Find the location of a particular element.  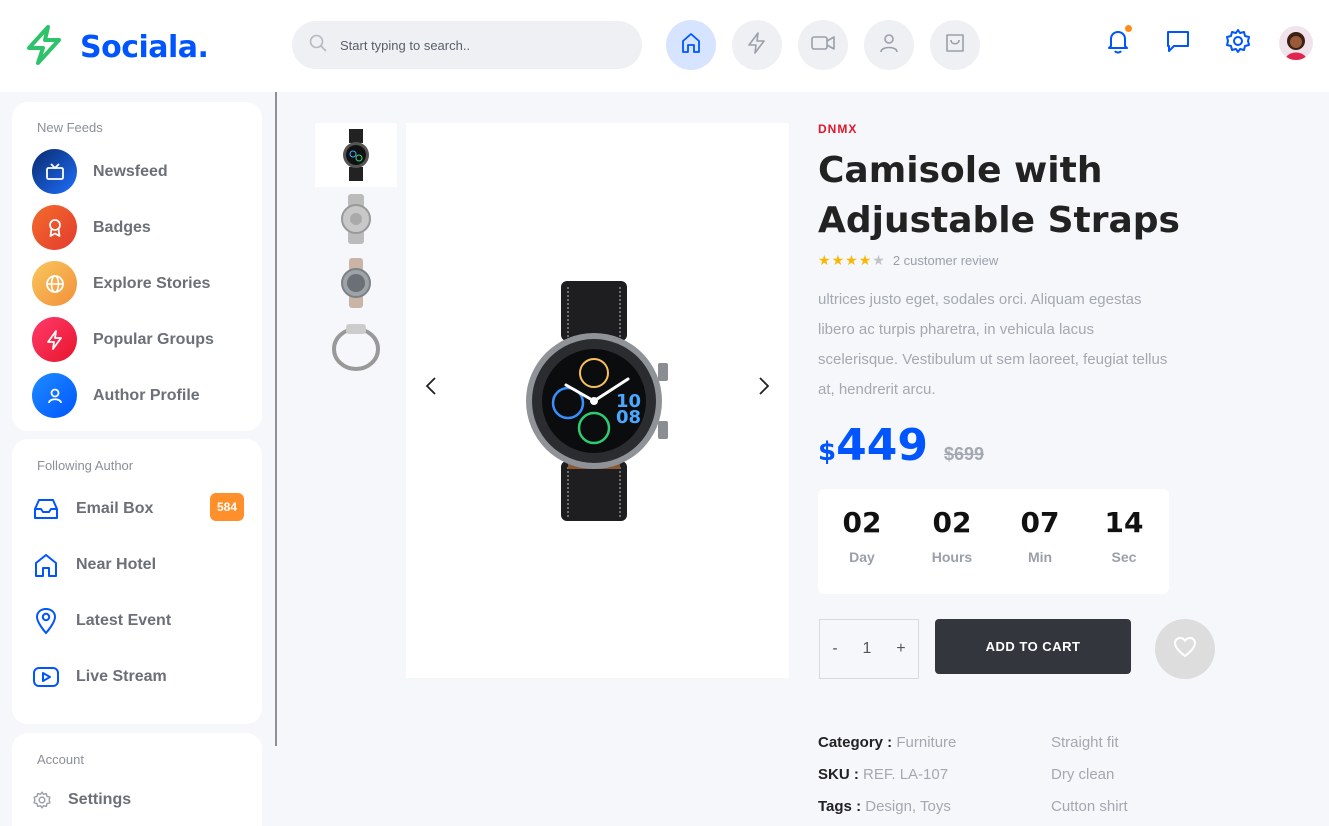

category-value: Furniture is located at coordinates (926, 742).